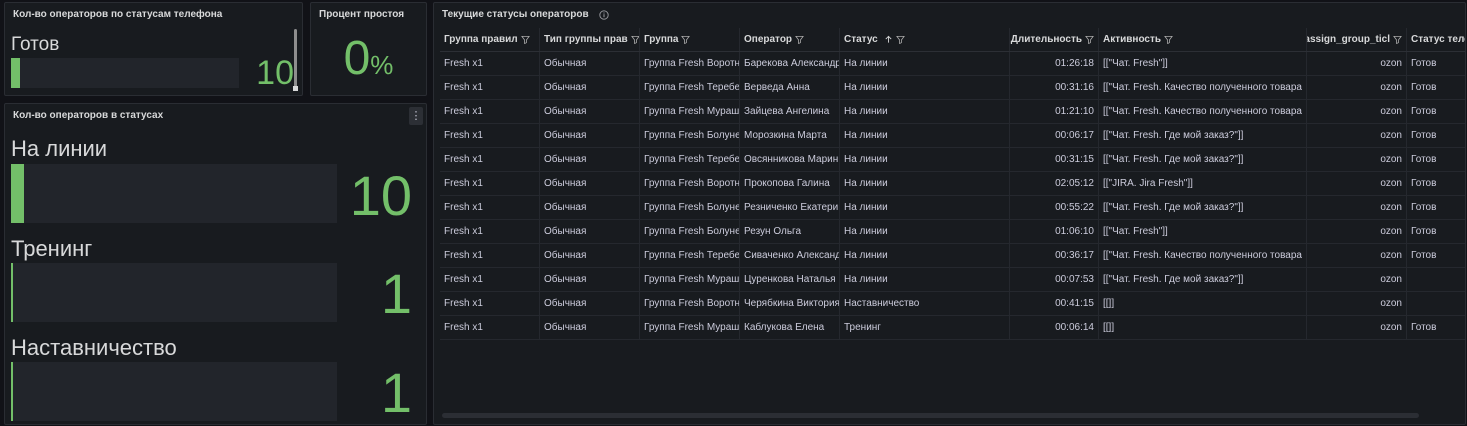 Image resolution: width=1467 pixels, height=426 pixels. Describe the element at coordinates (118, 14) in the screenshot. I see `panel-title: Кол-во операторов по статусам телефона` at that location.